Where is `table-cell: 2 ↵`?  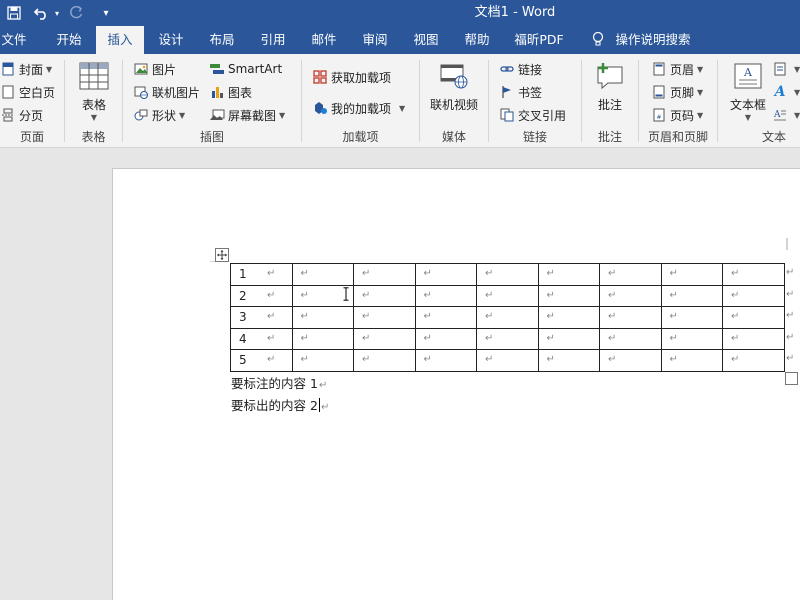 table-cell: 2 ↵ is located at coordinates (261, 295).